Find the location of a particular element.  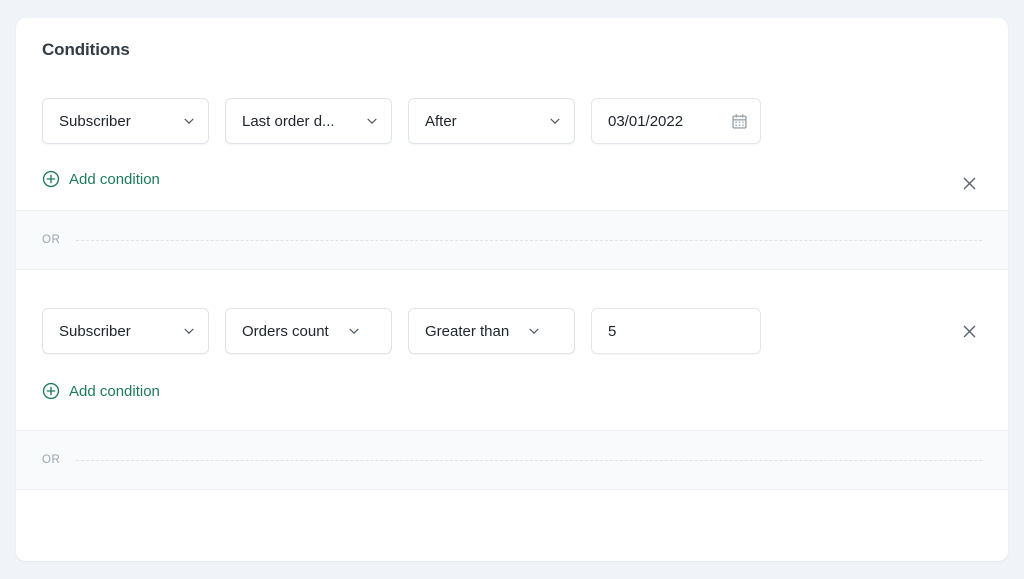

condition-value-input: 5 is located at coordinates (676, 331).